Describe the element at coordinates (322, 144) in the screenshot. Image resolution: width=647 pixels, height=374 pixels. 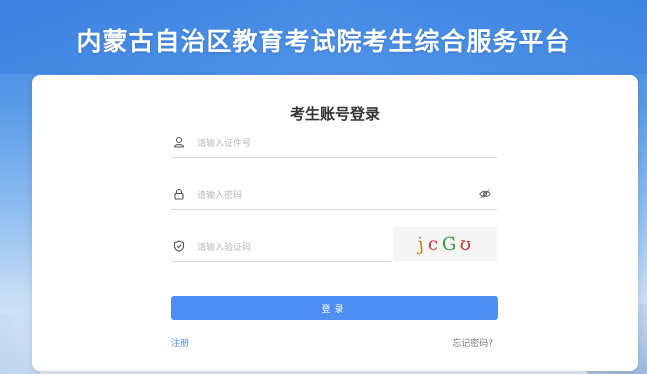
I see `id-number-input` at that location.